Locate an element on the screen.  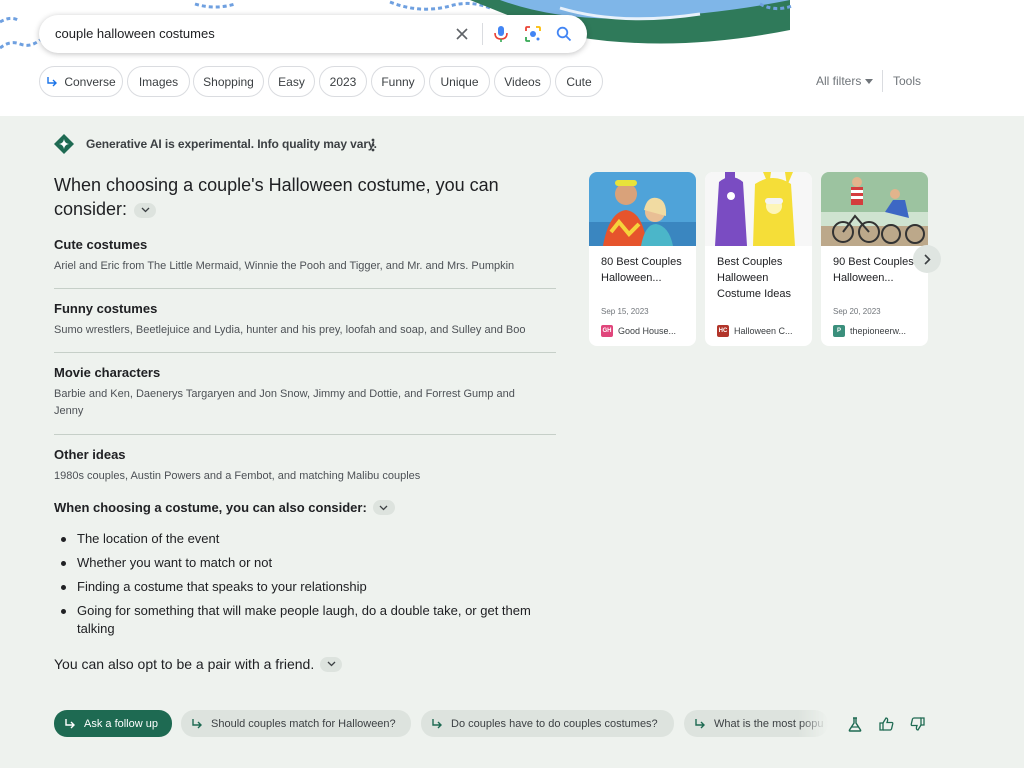
search-divider is located at coordinates (482, 34).